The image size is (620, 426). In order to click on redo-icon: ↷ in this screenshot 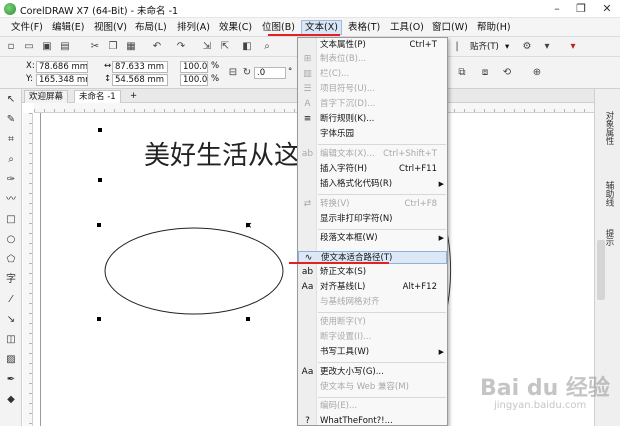, I will do `click(181, 47)`.